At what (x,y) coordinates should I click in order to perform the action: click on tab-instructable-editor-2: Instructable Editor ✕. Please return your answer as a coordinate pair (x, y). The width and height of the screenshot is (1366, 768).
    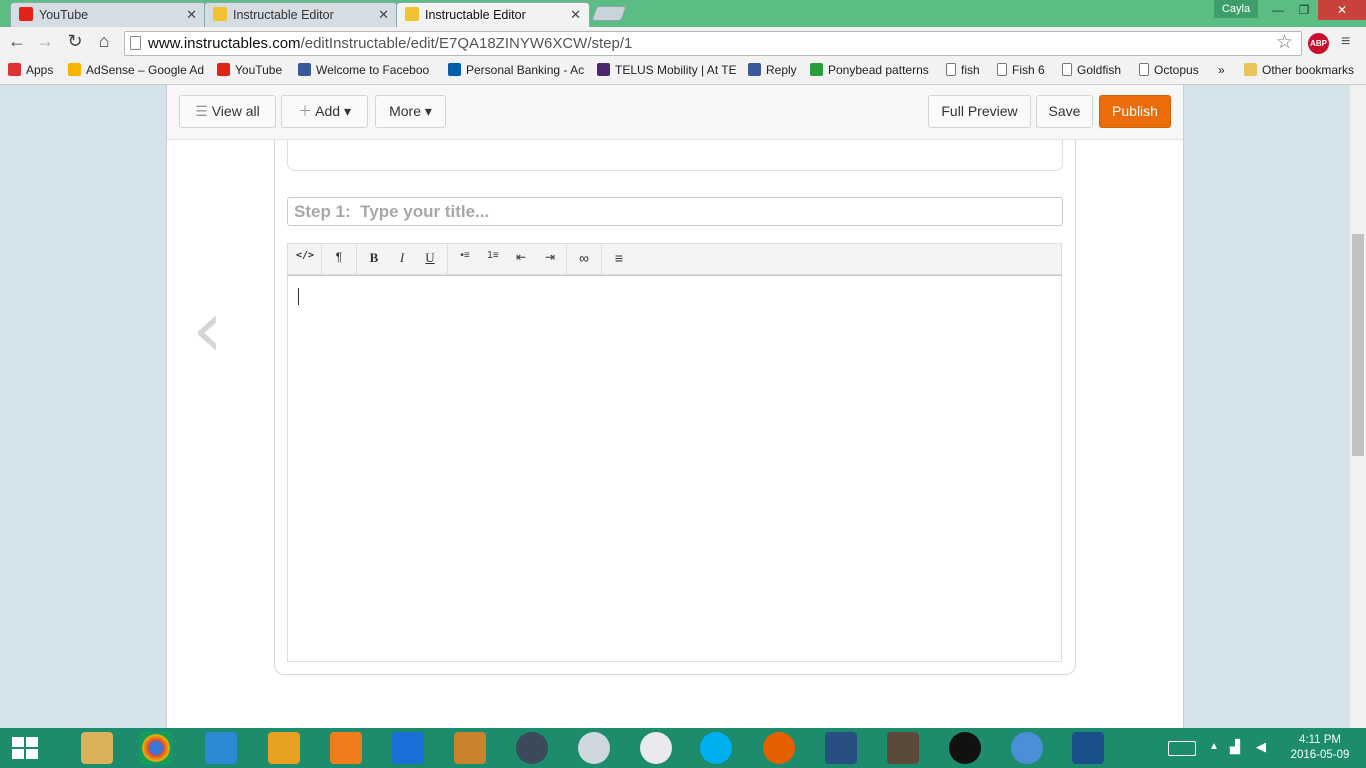
    Looking at the image, I should click on (493, 14).